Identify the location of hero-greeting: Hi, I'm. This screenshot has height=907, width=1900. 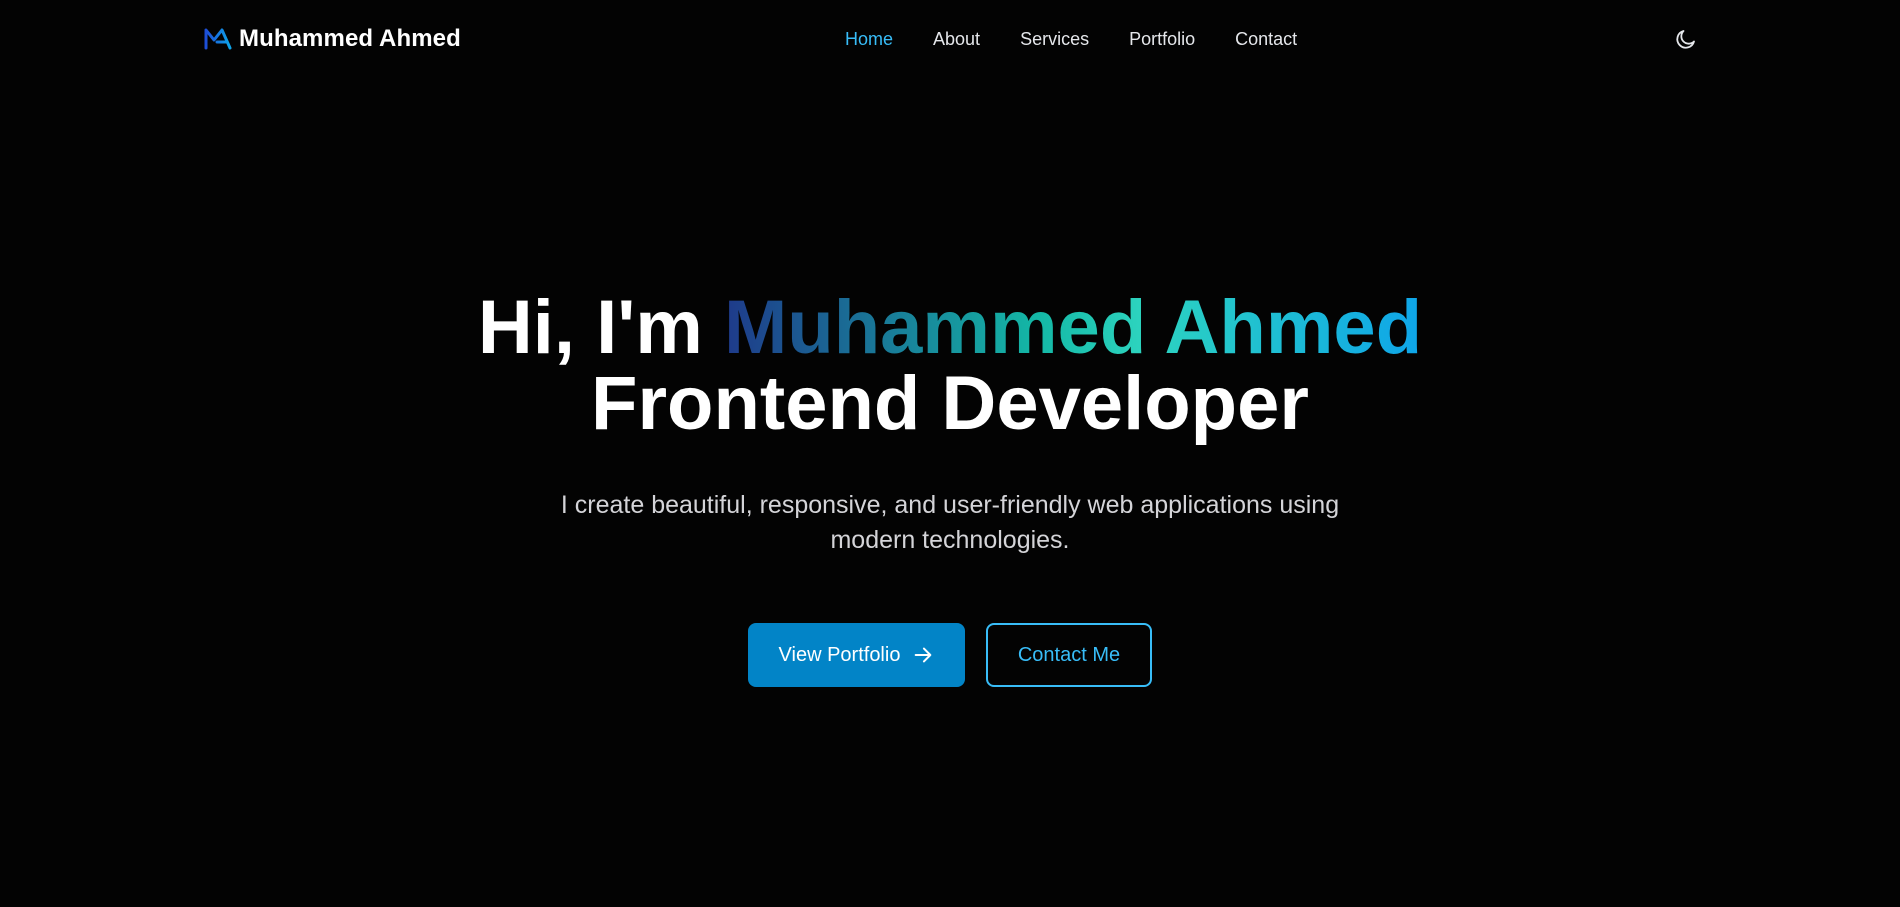
(590, 327).